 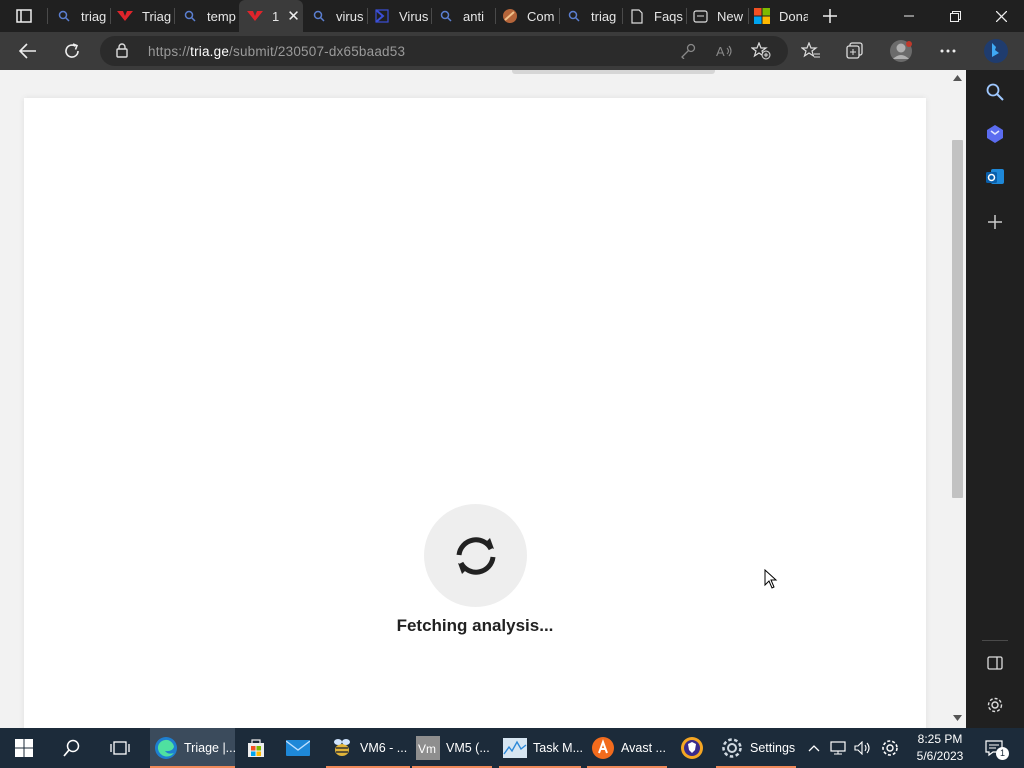 What do you see at coordinates (613, 72) in the screenshot?
I see `header-fragment` at bounding box center [613, 72].